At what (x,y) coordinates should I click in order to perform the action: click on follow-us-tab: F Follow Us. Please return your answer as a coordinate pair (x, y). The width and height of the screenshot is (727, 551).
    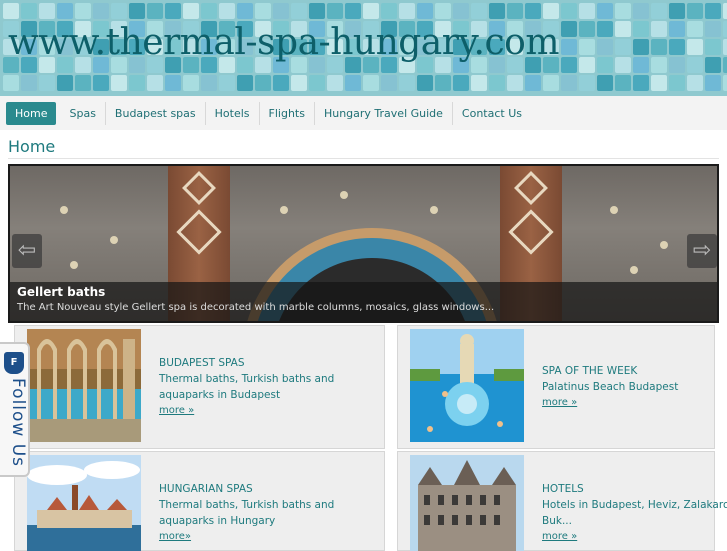
    Looking at the image, I should click on (15, 409).